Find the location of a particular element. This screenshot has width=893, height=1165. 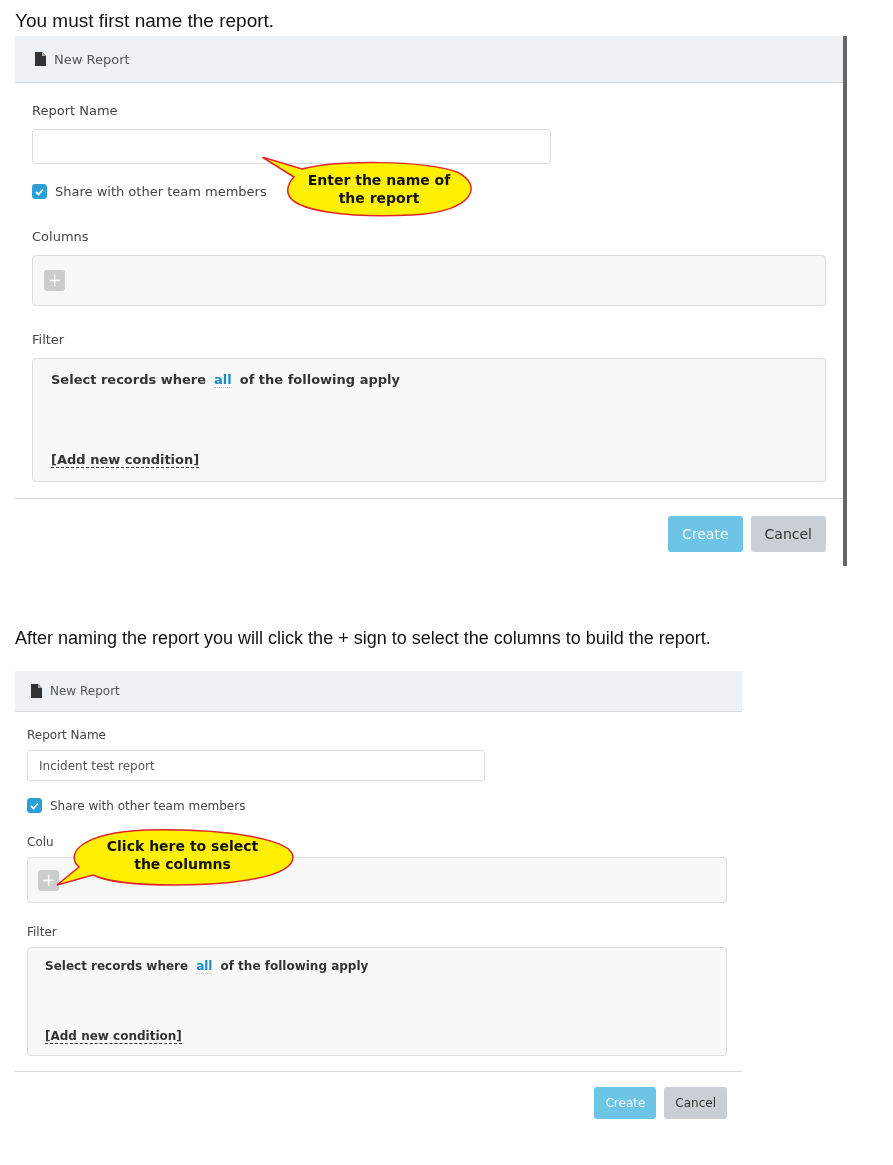

report-name-field: Incident test report is located at coordinates (256, 765).